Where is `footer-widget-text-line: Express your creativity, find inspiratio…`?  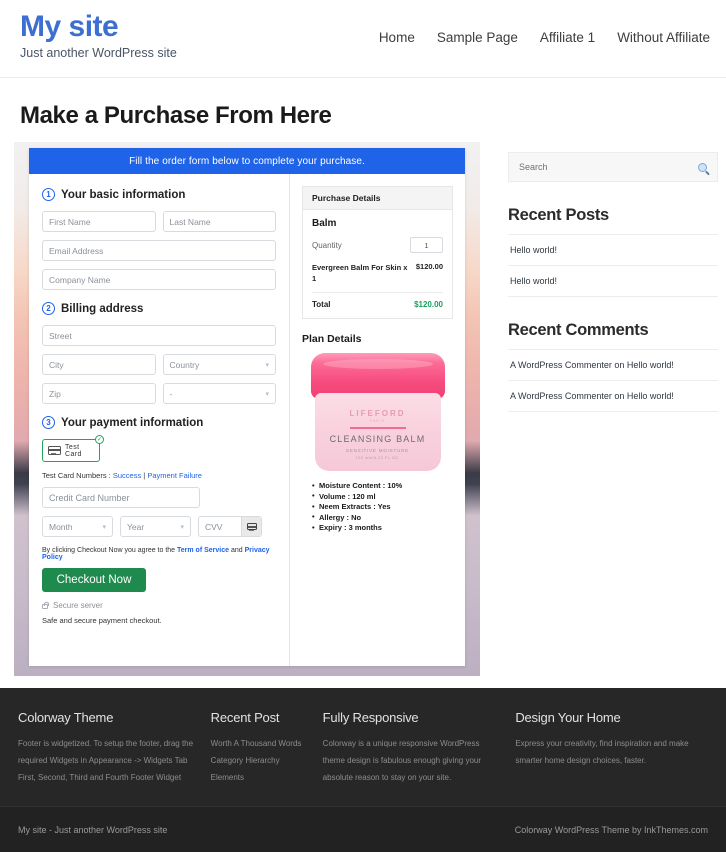 footer-widget-text-line: Express your creativity, find inspiratio… is located at coordinates (602, 743).